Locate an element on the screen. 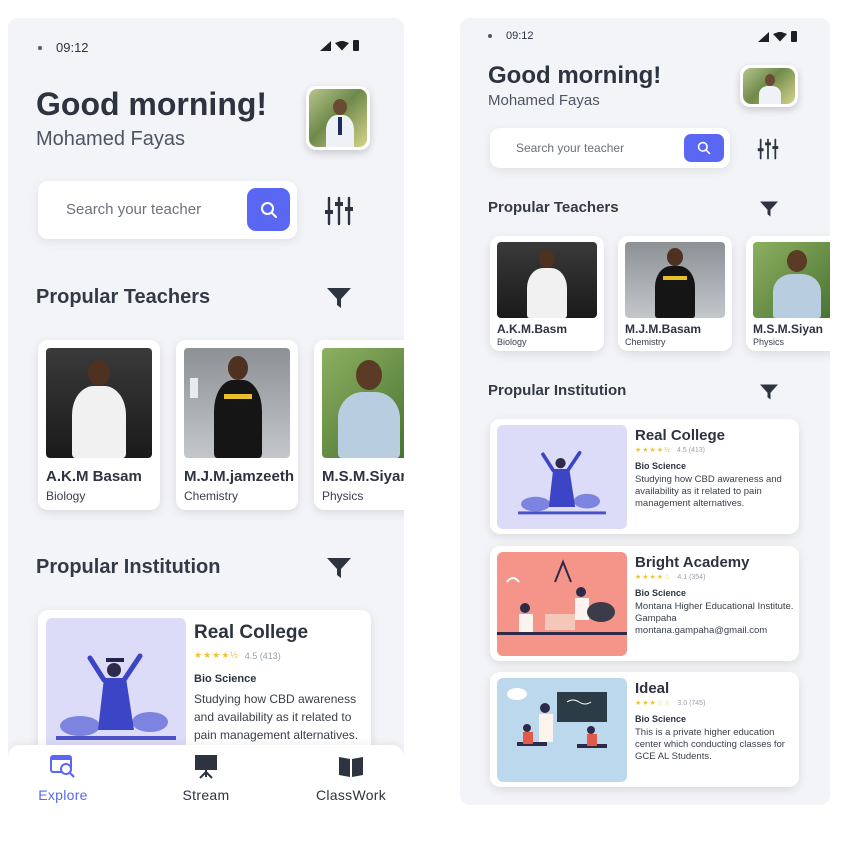  rating-stars: ★★★☆☆ is located at coordinates (653, 703).